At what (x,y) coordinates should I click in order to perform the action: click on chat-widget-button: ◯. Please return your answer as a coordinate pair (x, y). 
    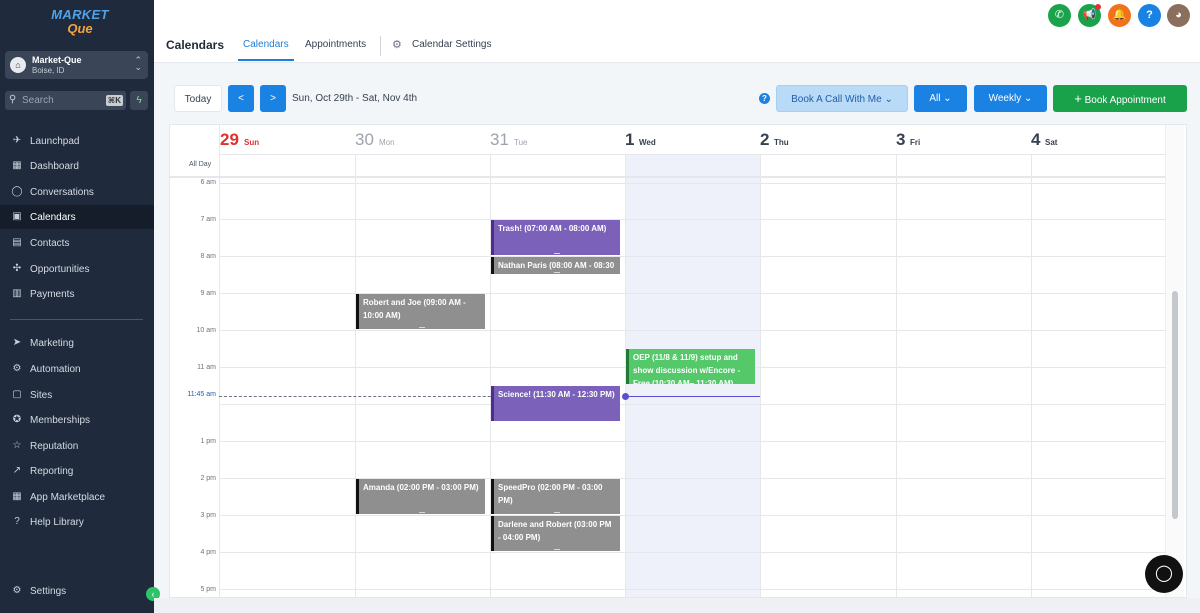
    Looking at the image, I should click on (1164, 574).